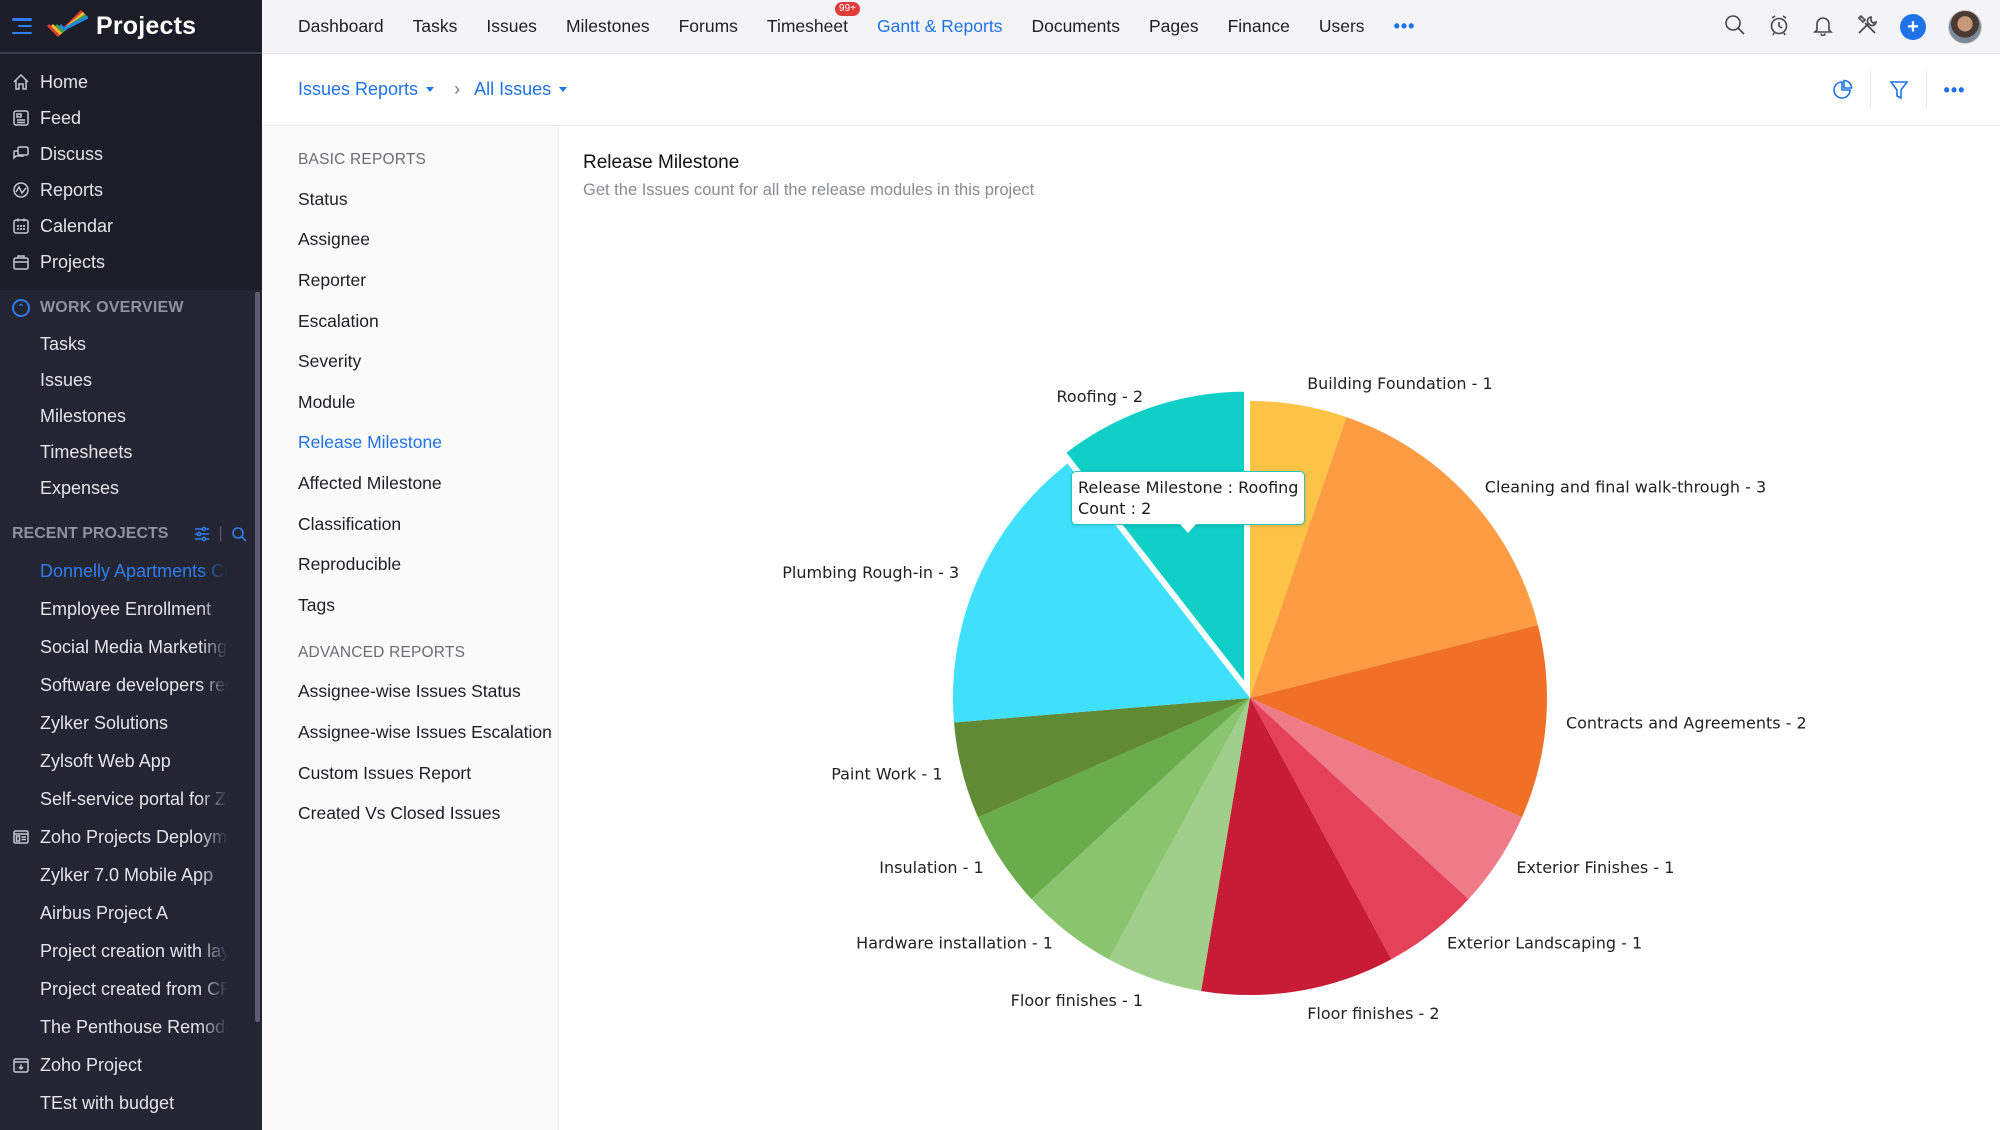 Image resolution: width=2000 pixels, height=1130 pixels. Describe the element at coordinates (131, 761) in the screenshot. I see `recent-project-item: Zylsoft Web App` at that location.